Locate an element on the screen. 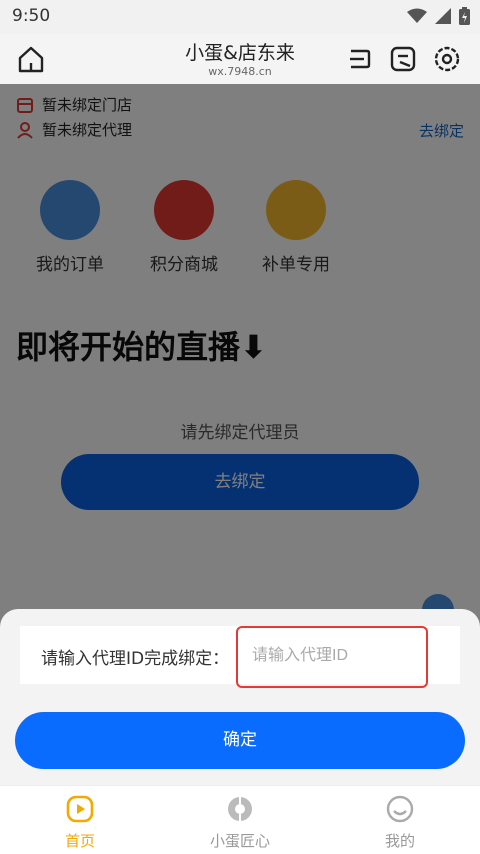 The image size is (480, 854). tab-label: 小蛋匠心 is located at coordinates (239, 841).